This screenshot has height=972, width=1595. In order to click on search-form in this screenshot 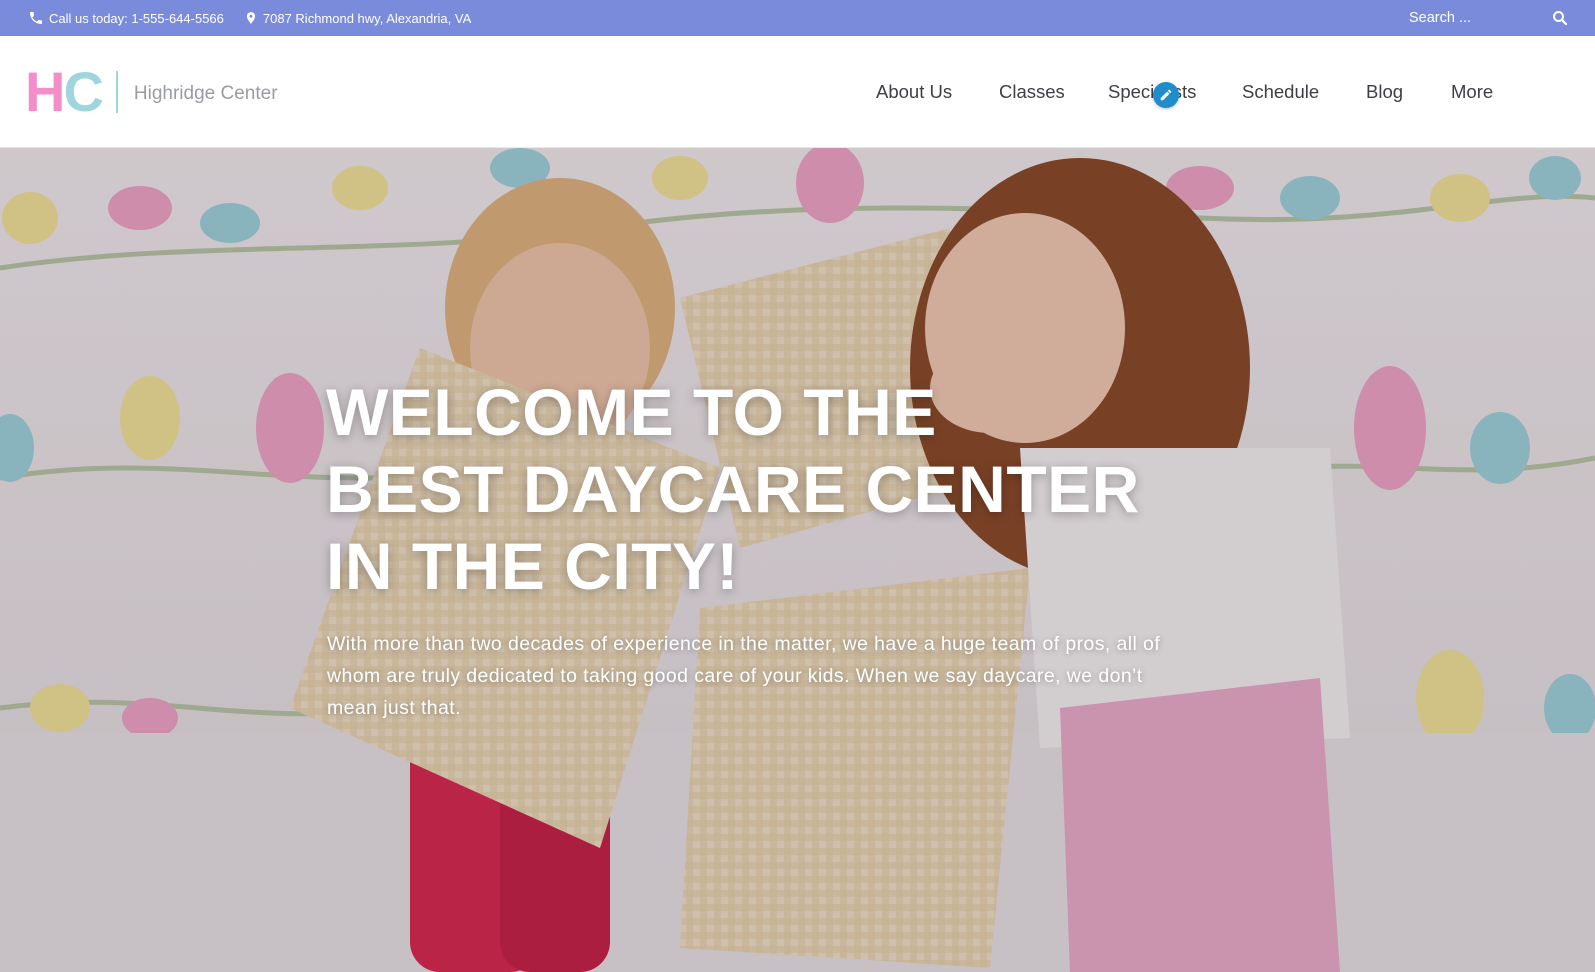, I will do `click(1485, 18)`.